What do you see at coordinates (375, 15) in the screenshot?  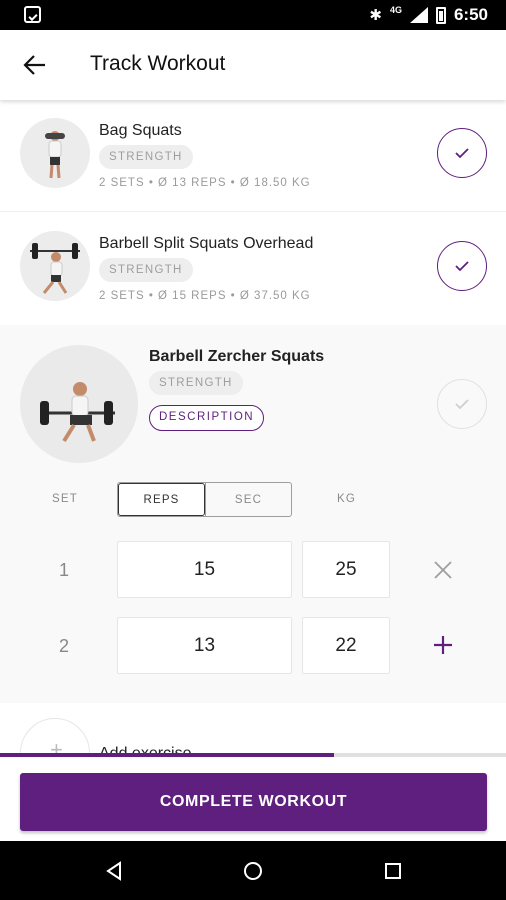 I see `bluetooth-icon: ✱` at bounding box center [375, 15].